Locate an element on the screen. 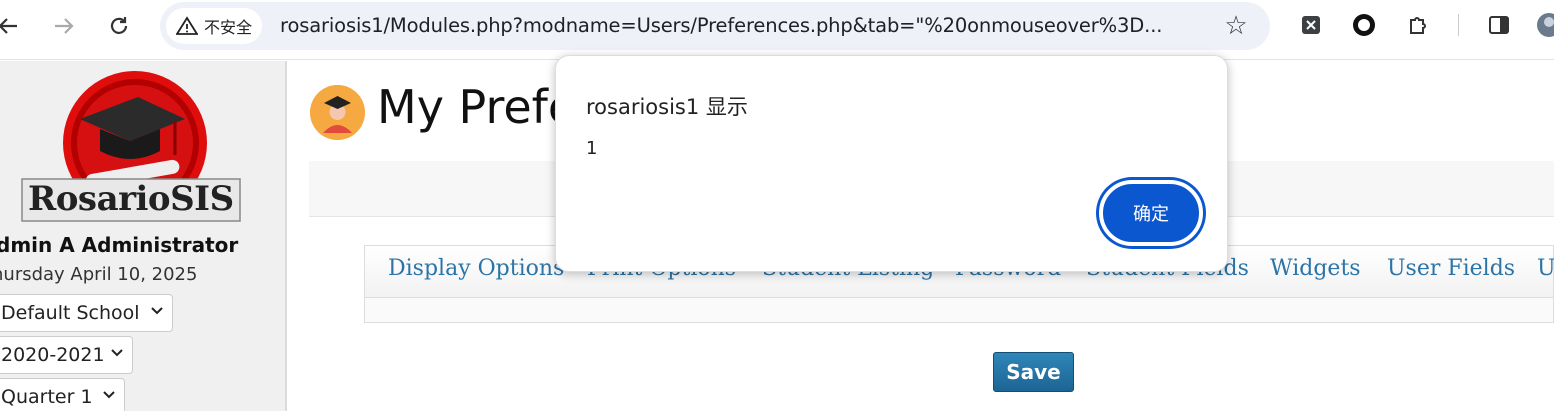  user-name: dmin A Administrator is located at coordinates (119, 245).